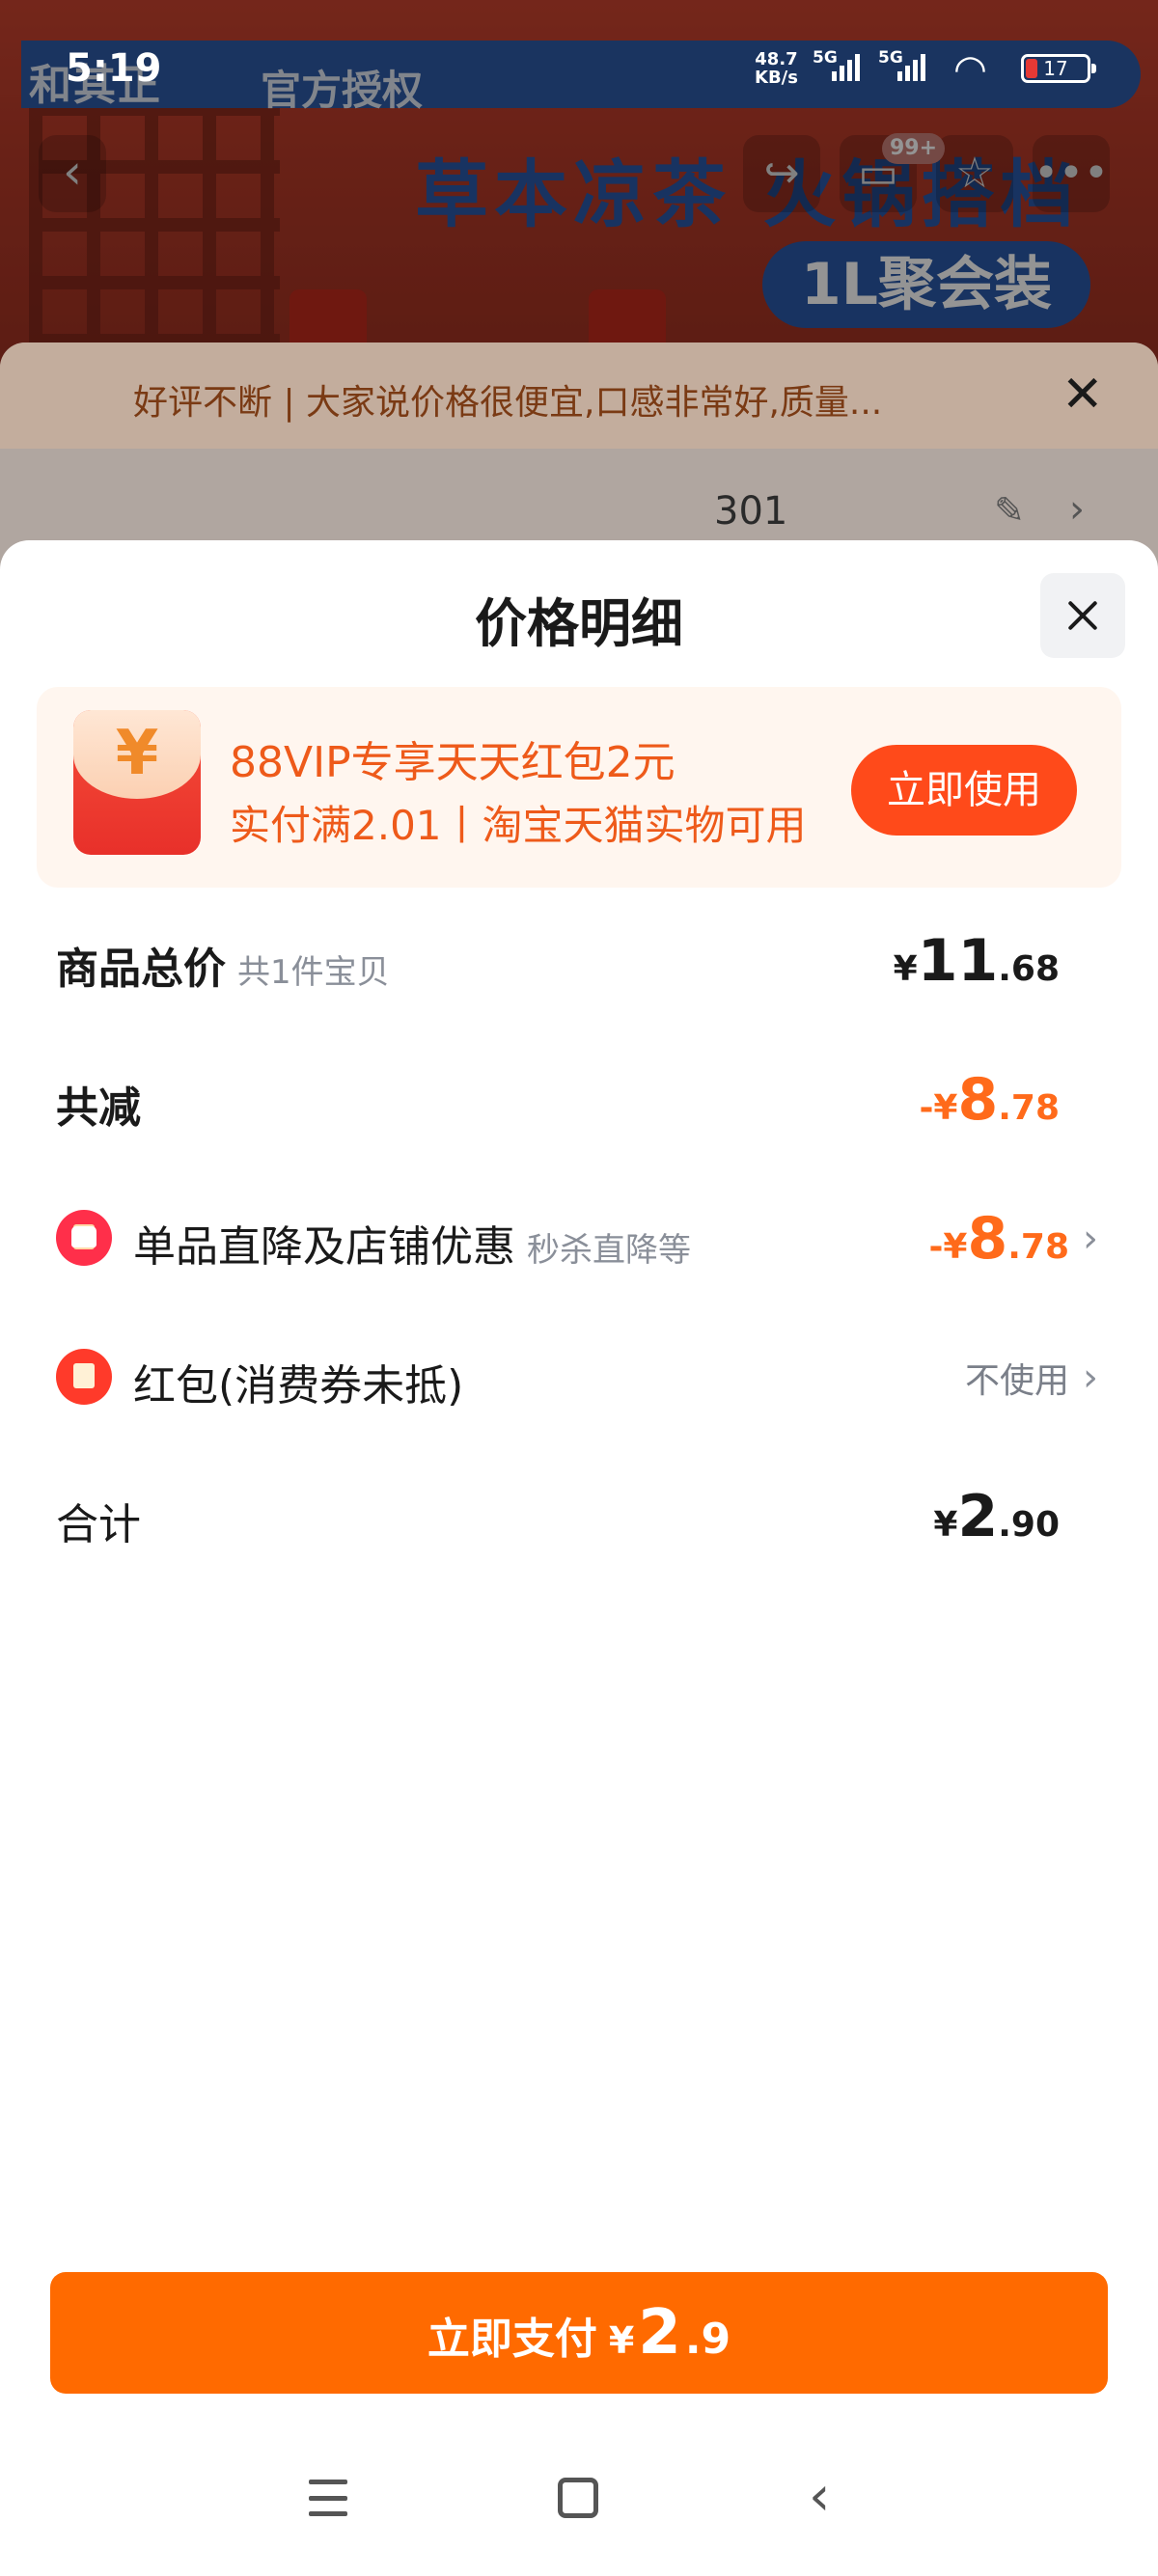 The width and height of the screenshot is (1158, 2576). Describe the element at coordinates (989, 1100) in the screenshot. I see `reduction-price: -¥8.78` at that location.